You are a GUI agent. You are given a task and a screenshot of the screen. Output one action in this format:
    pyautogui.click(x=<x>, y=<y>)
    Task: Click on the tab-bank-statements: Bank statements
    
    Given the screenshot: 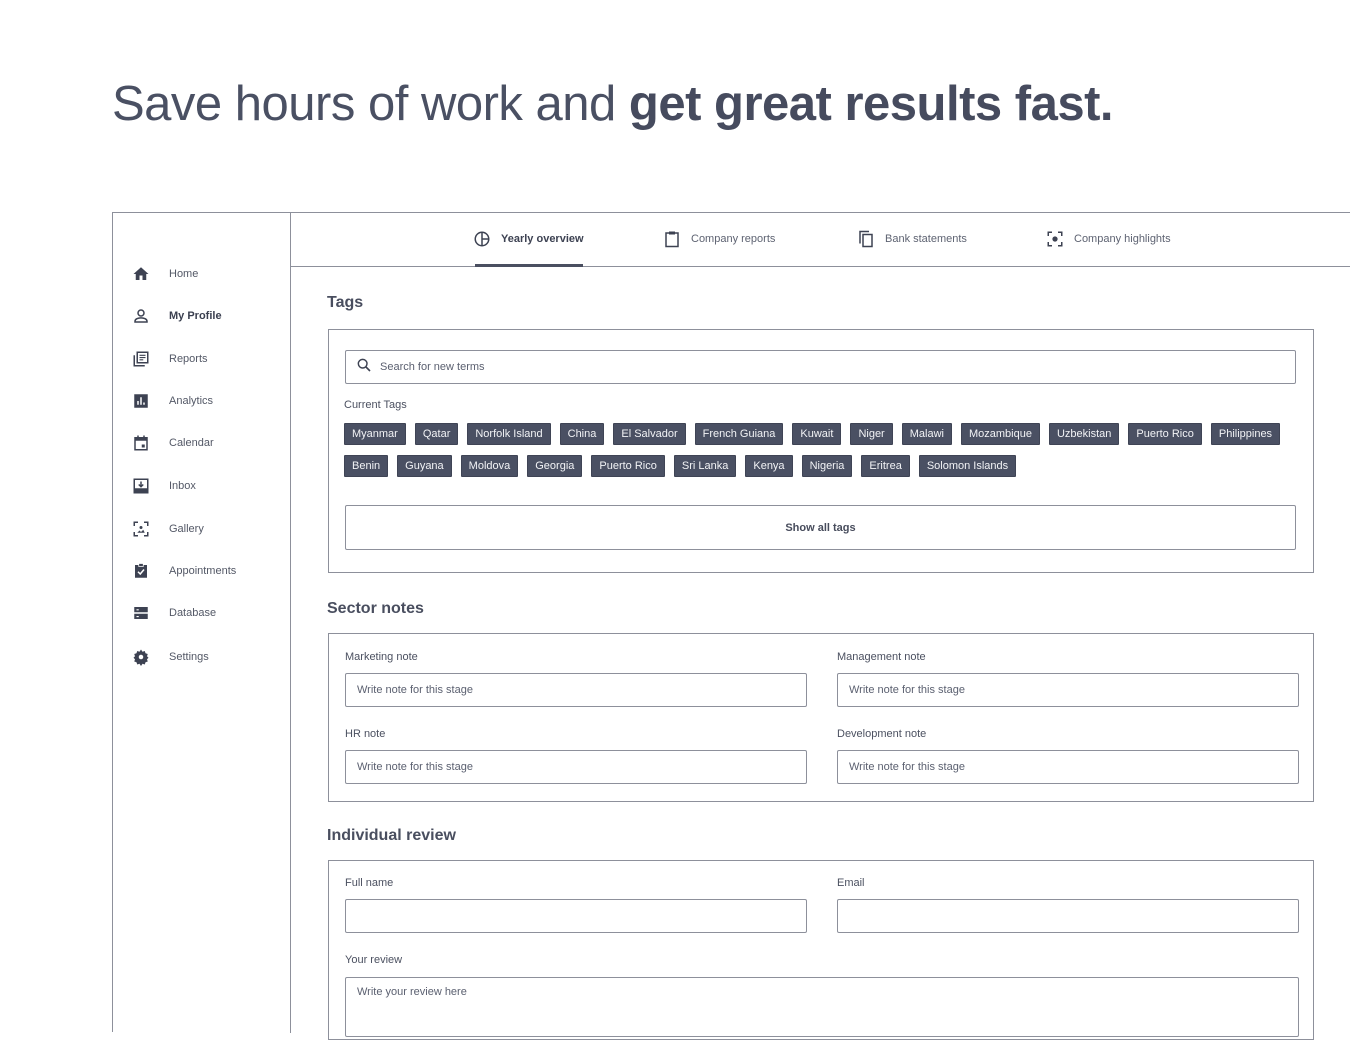 What is the action you would take?
    pyautogui.click(x=912, y=239)
    